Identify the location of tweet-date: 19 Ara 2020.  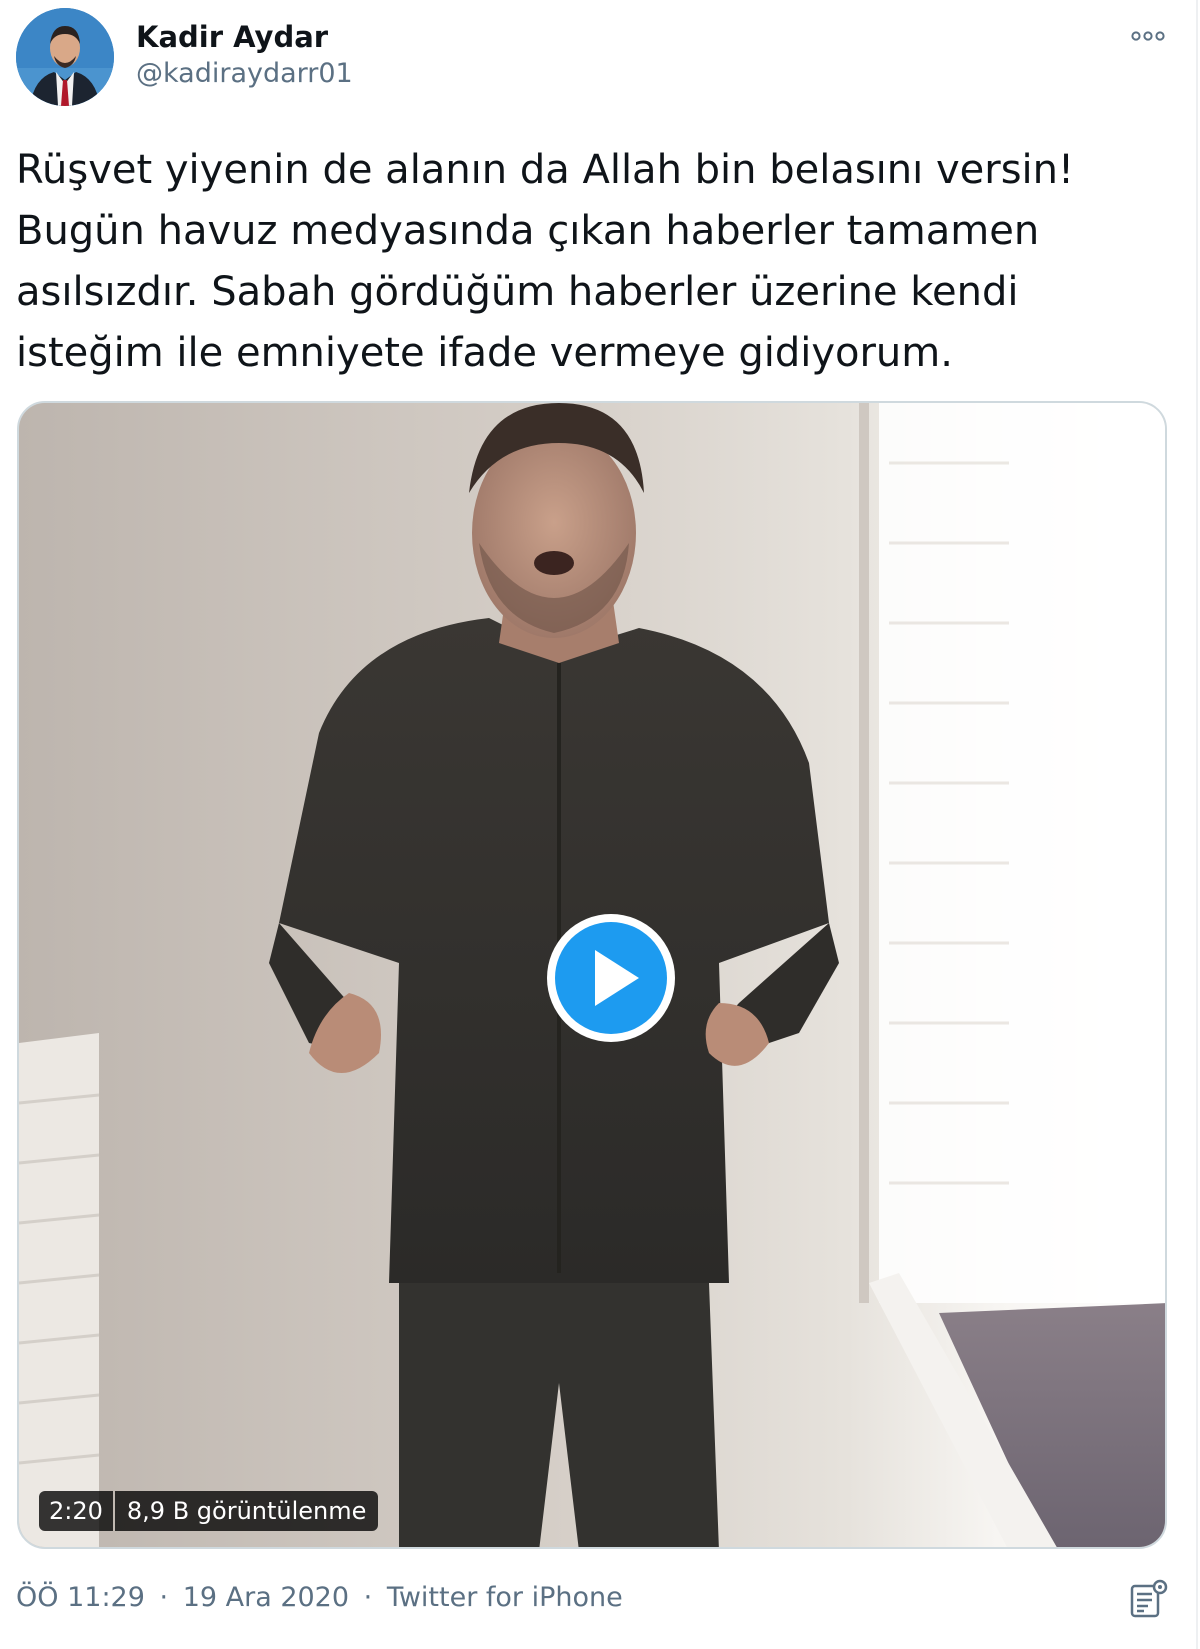
(266, 1597).